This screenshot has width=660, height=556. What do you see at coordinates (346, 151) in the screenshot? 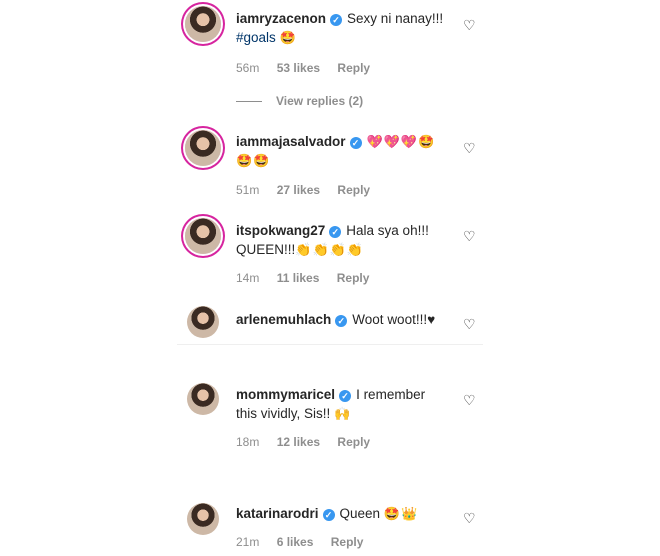
I see `comment-body: iammajasalvador ✓ 💖💖💖🤩 🤩🤩` at bounding box center [346, 151].